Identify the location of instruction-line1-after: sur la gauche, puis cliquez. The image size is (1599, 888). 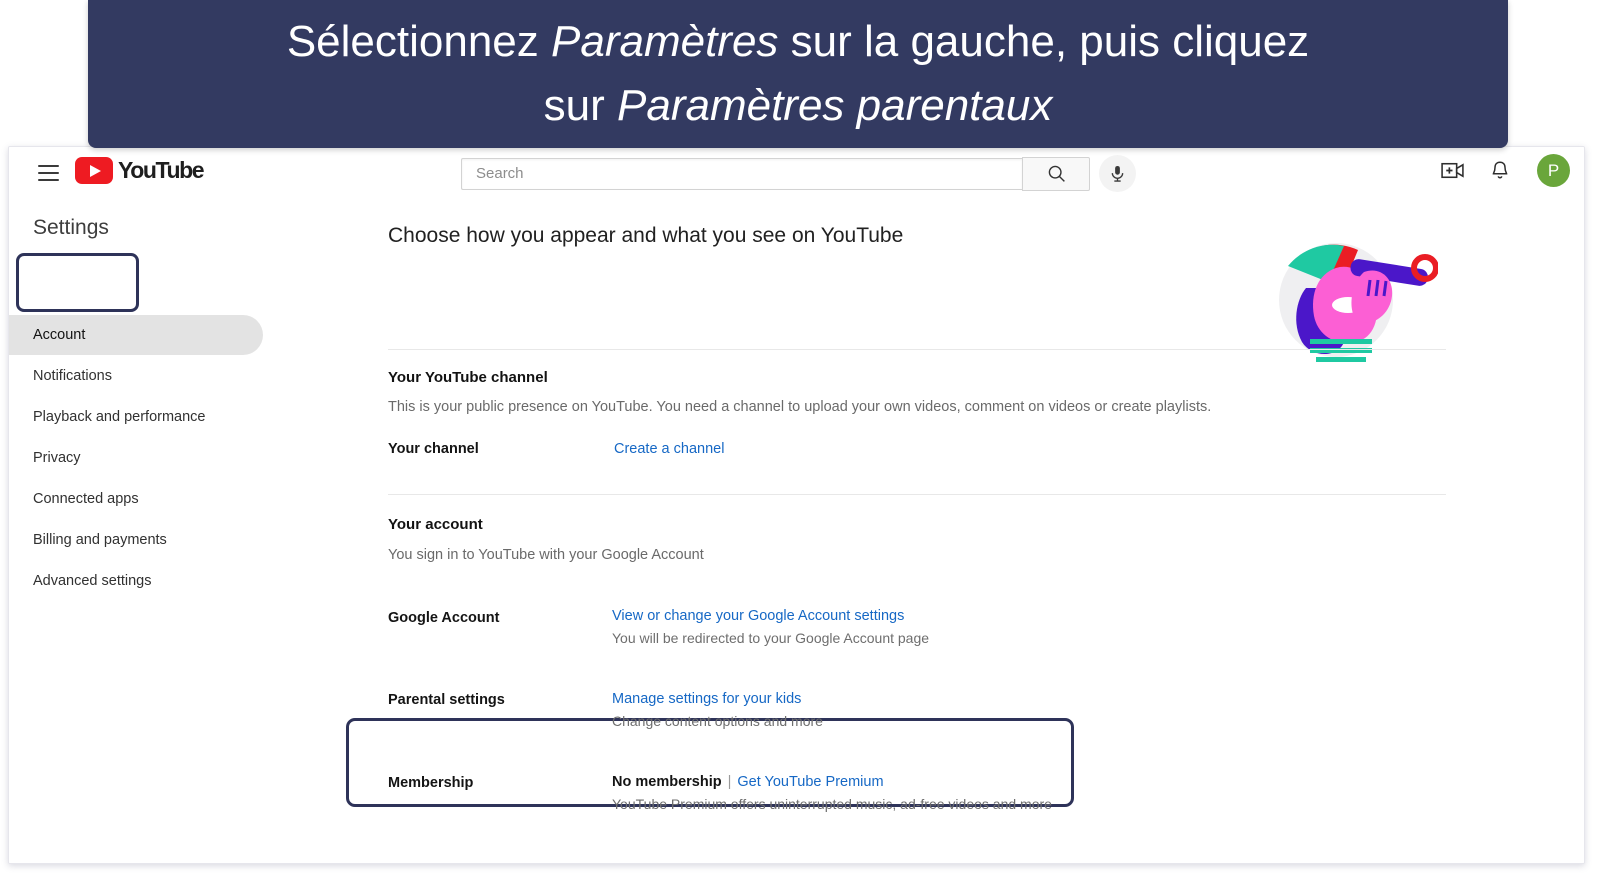
(1044, 42).